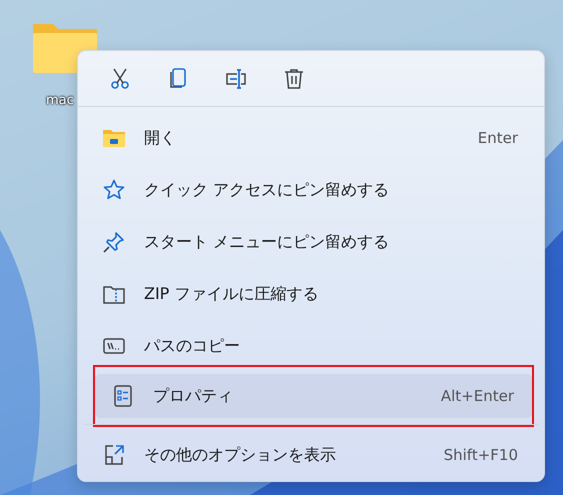  What do you see at coordinates (311, 346) in the screenshot?
I see `menu-item: パスのコピー` at bounding box center [311, 346].